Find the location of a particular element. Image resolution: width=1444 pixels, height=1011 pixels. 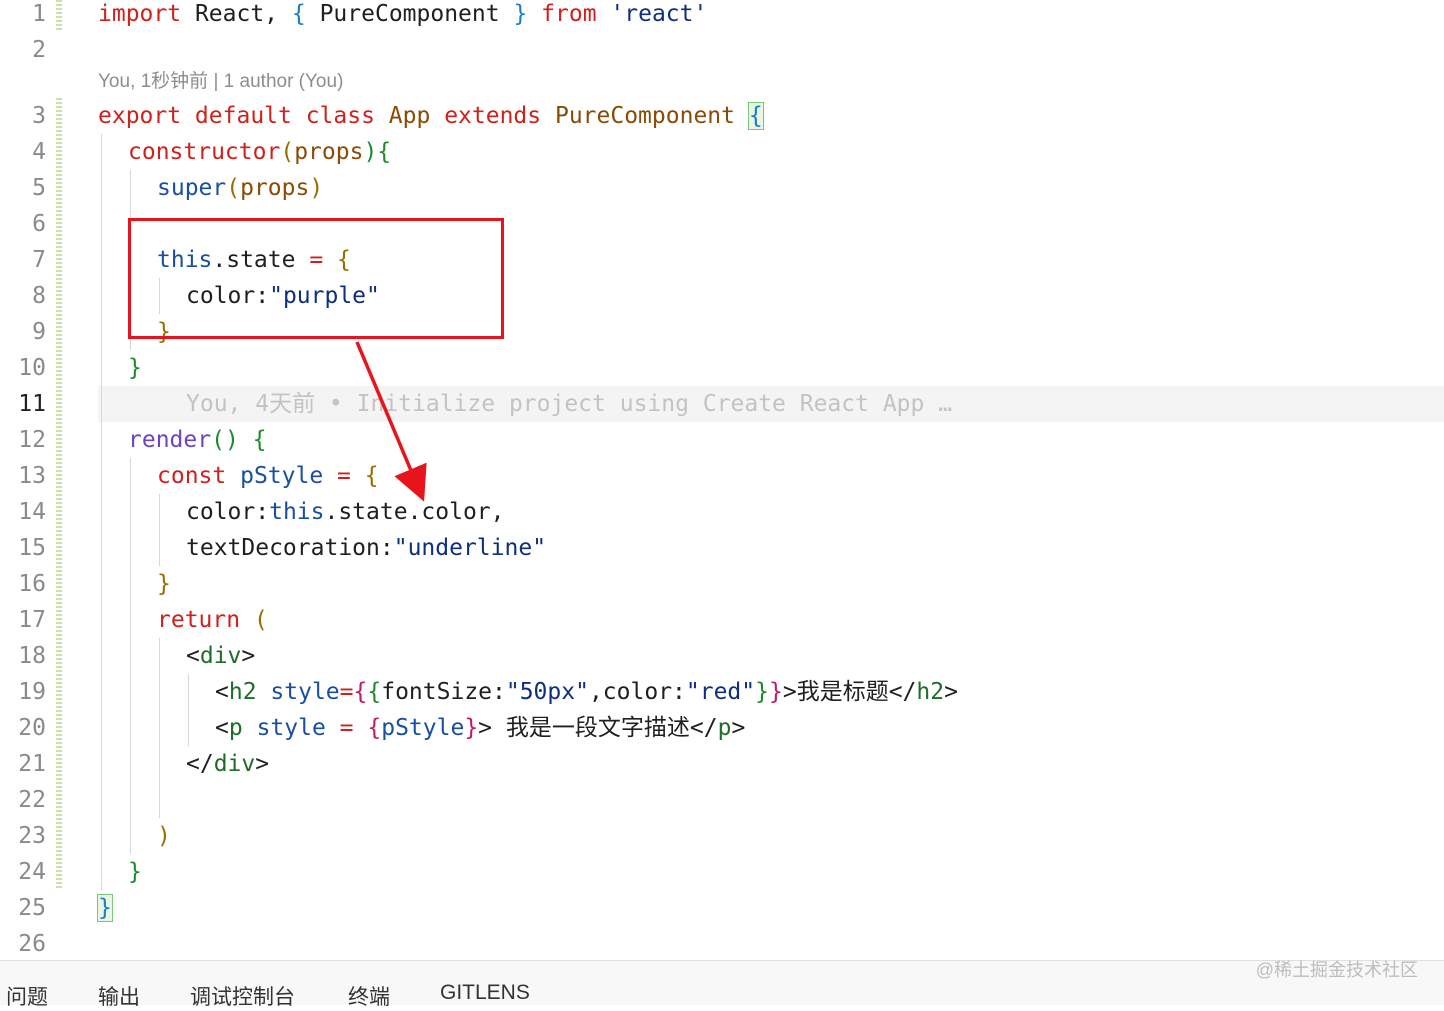

tab-gitlens: GITLENS is located at coordinates (485, 993).